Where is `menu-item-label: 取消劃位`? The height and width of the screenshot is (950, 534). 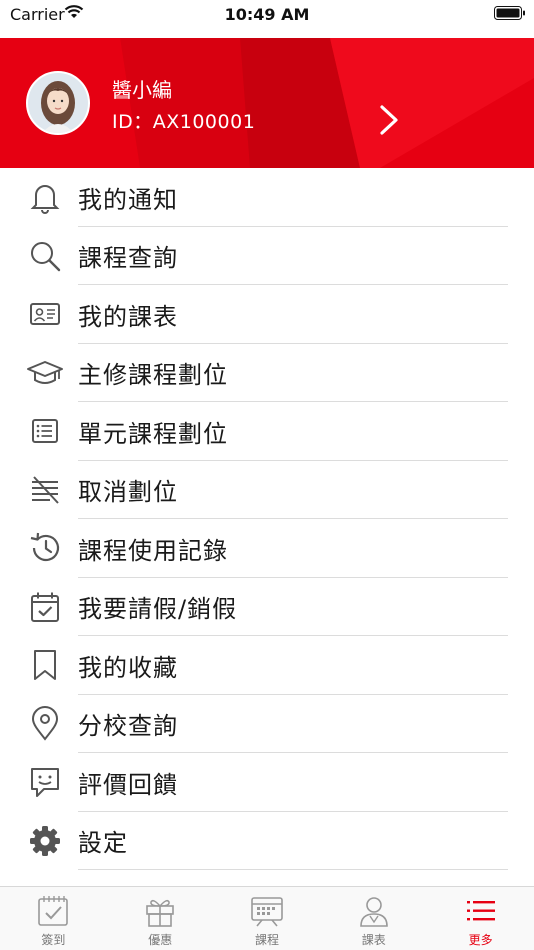
menu-item-label: 取消劃位 is located at coordinates (128, 492).